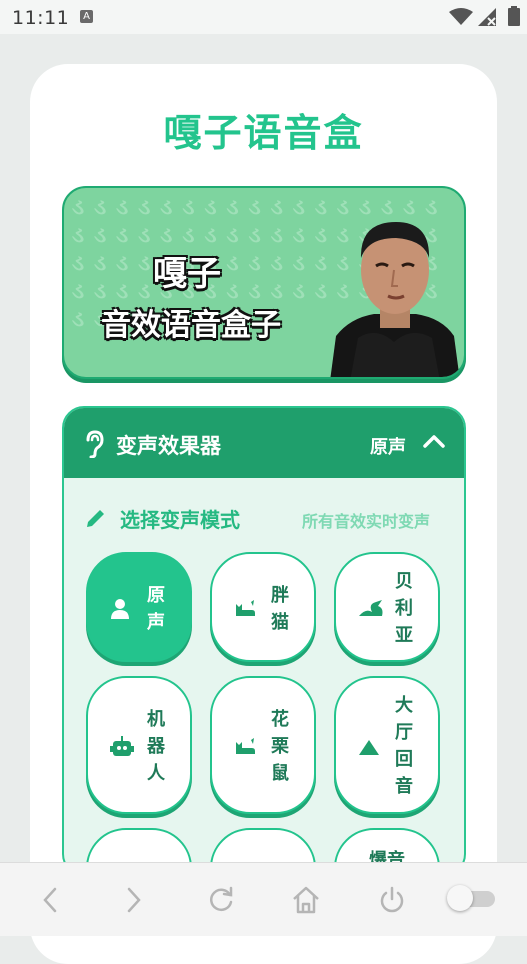 This screenshot has width=527, height=964. Describe the element at coordinates (50, 900) in the screenshot. I see `back-icon` at that location.